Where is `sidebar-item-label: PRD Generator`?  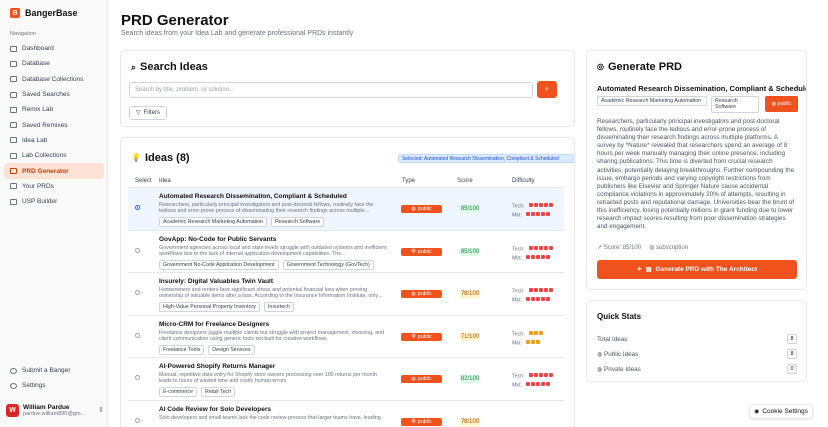
sidebar-item-label: PRD Generator is located at coordinates (45, 171).